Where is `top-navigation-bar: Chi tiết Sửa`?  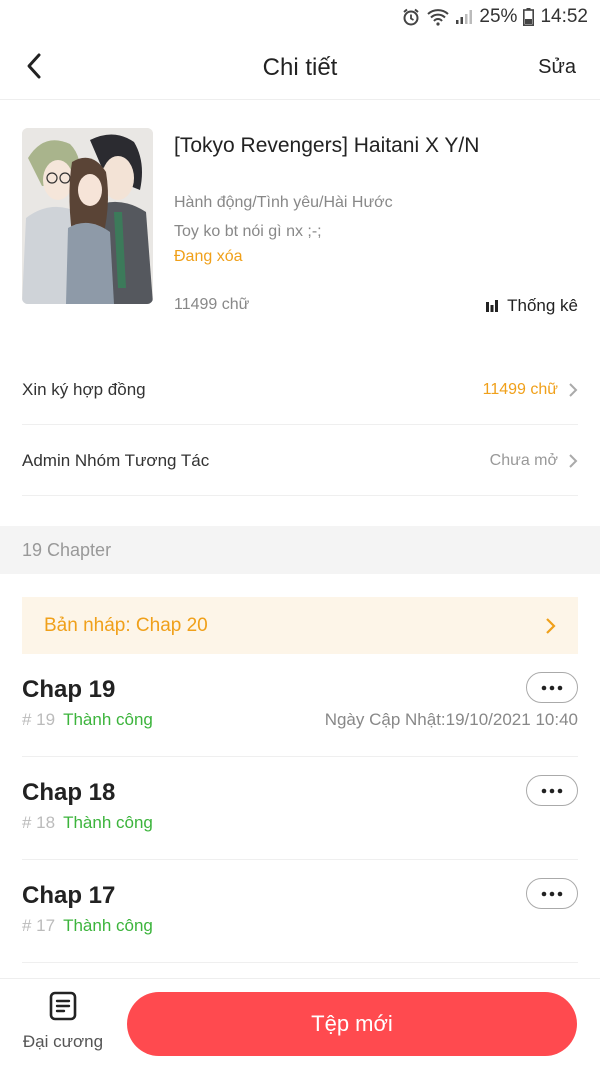
top-navigation-bar: Chi tiết Sửa is located at coordinates (300, 67).